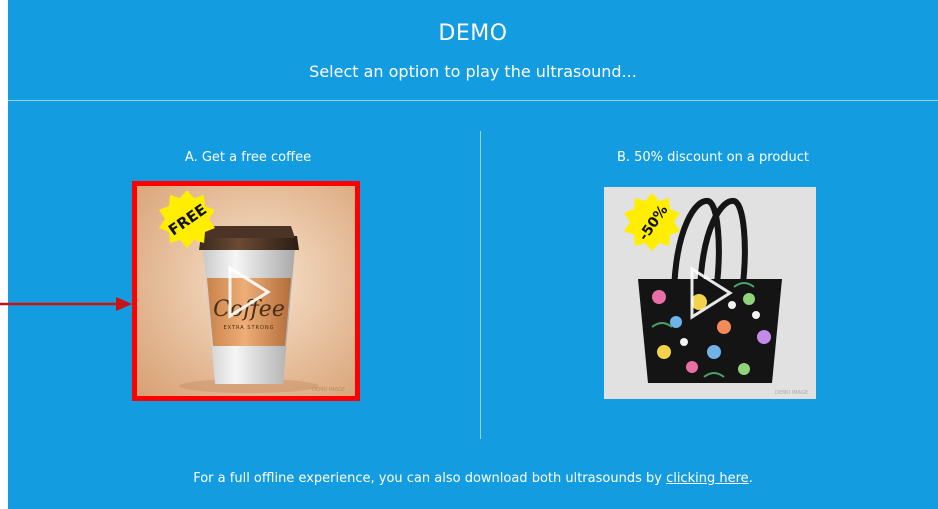 This screenshot has width=938, height=509. What do you see at coordinates (66, 304) in the screenshot?
I see `annotation-arrow-icon` at bounding box center [66, 304].